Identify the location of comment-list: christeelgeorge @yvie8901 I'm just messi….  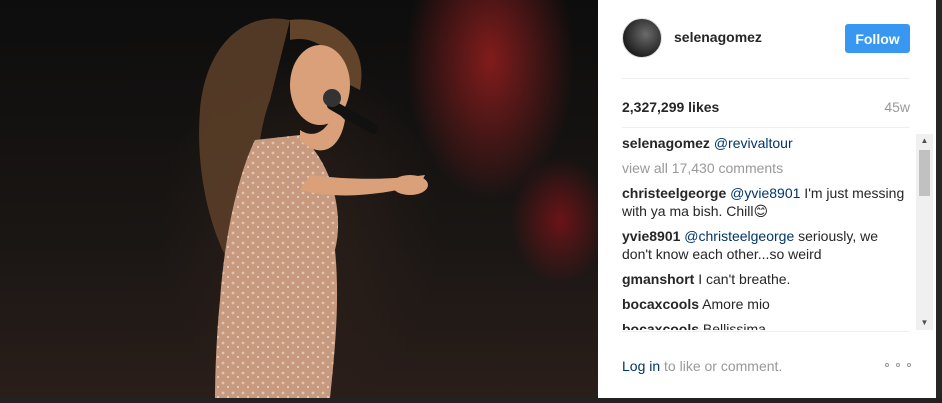
(767, 257).